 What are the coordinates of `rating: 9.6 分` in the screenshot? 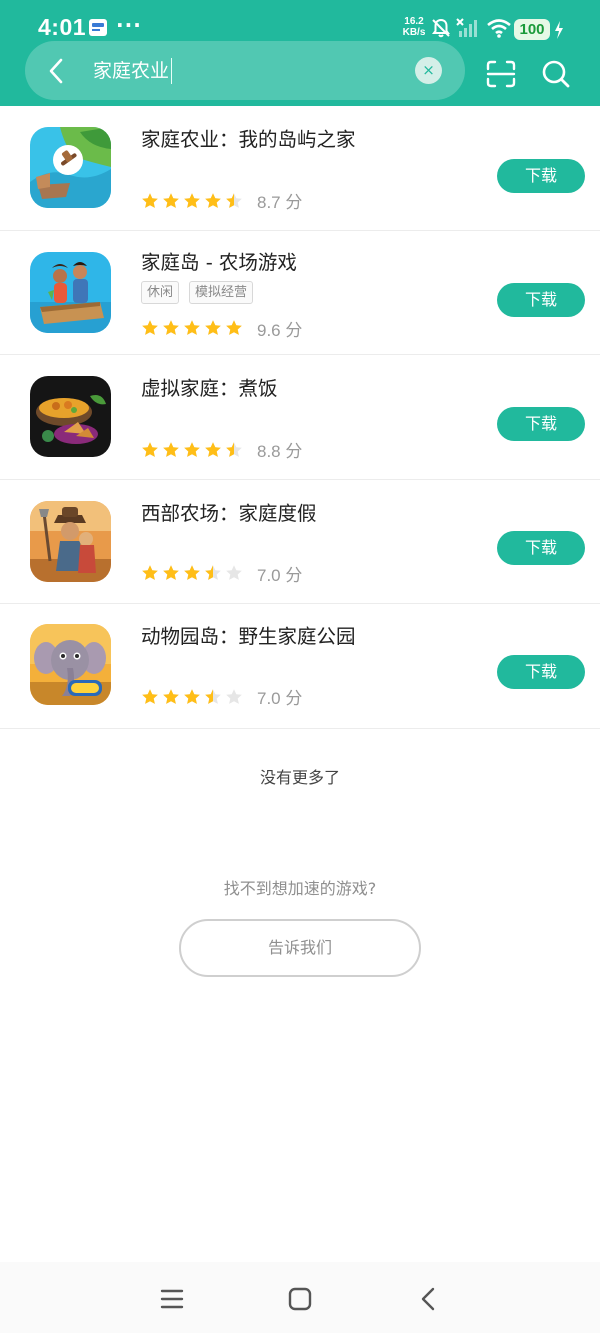 It's located at (221, 328).